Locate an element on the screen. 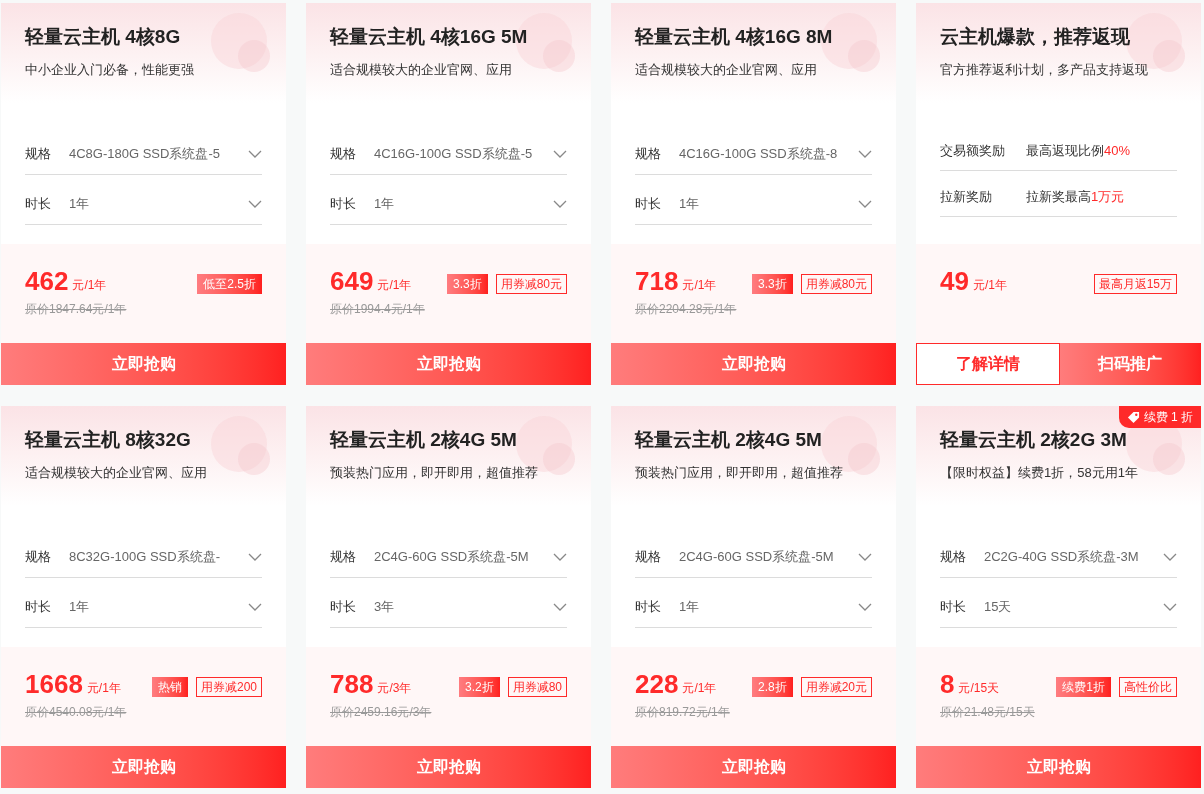  select-field: 规格 2C2G-40G SSD系统盘-3M is located at coordinates (1058, 553).